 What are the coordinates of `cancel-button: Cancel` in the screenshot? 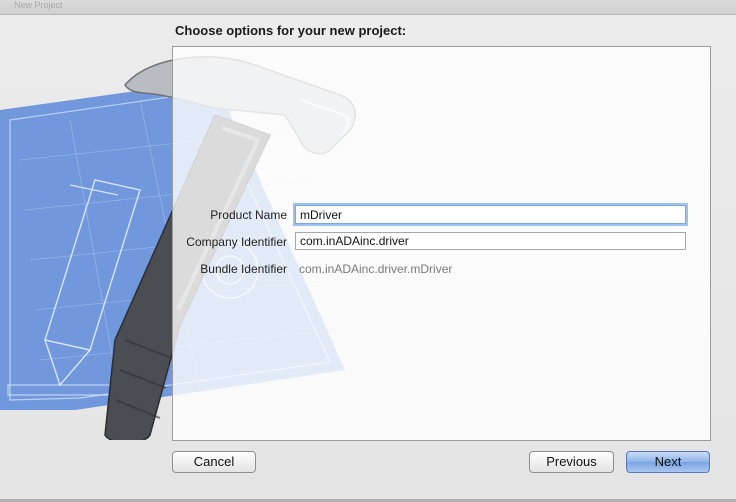 It's located at (214, 462).